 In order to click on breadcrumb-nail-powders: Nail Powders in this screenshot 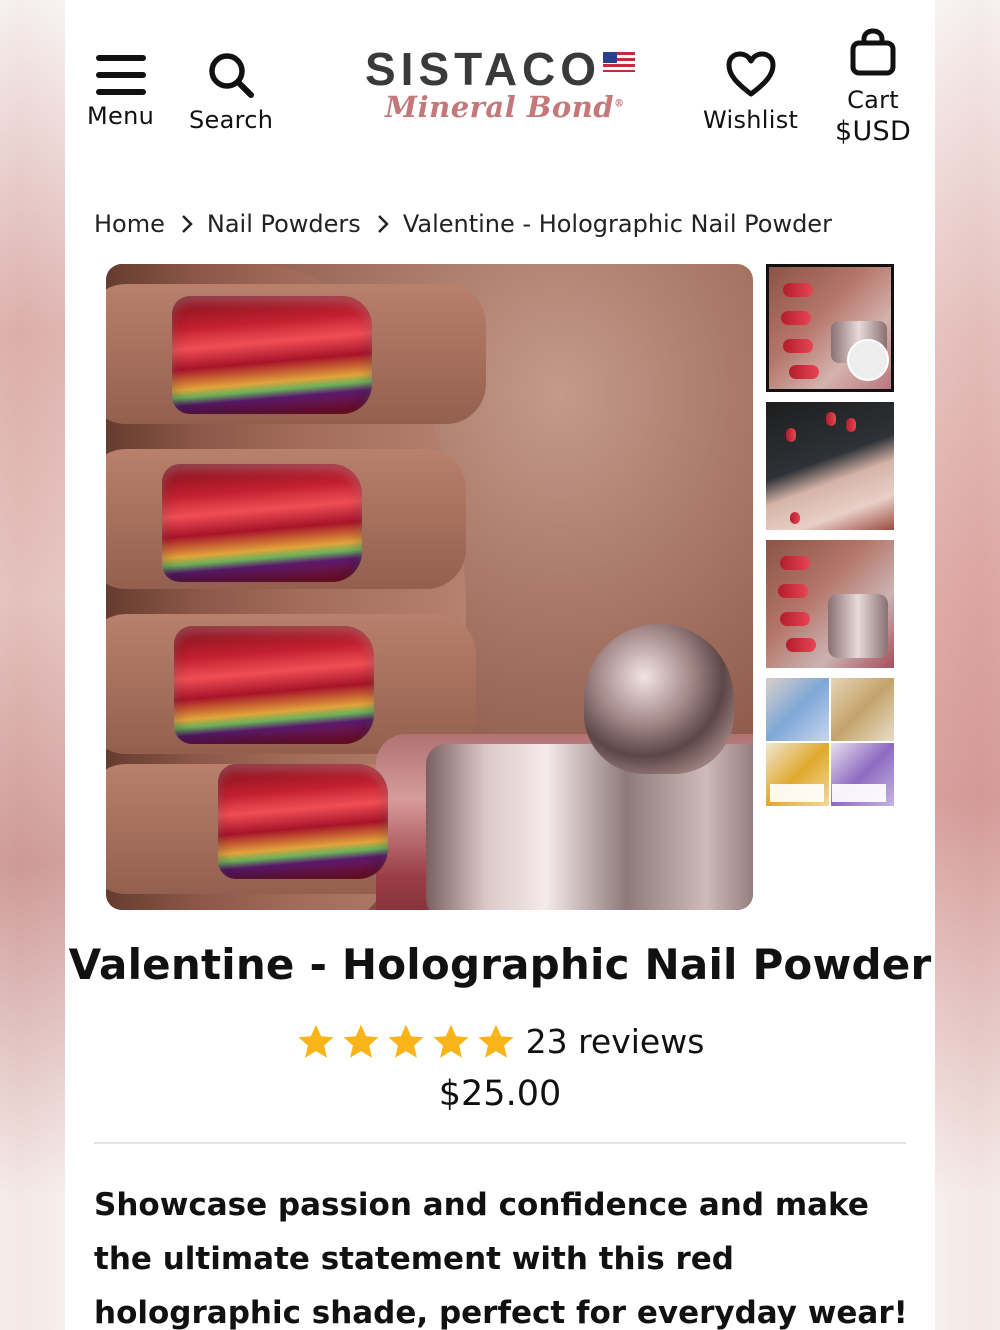, I will do `click(284, 224)`.